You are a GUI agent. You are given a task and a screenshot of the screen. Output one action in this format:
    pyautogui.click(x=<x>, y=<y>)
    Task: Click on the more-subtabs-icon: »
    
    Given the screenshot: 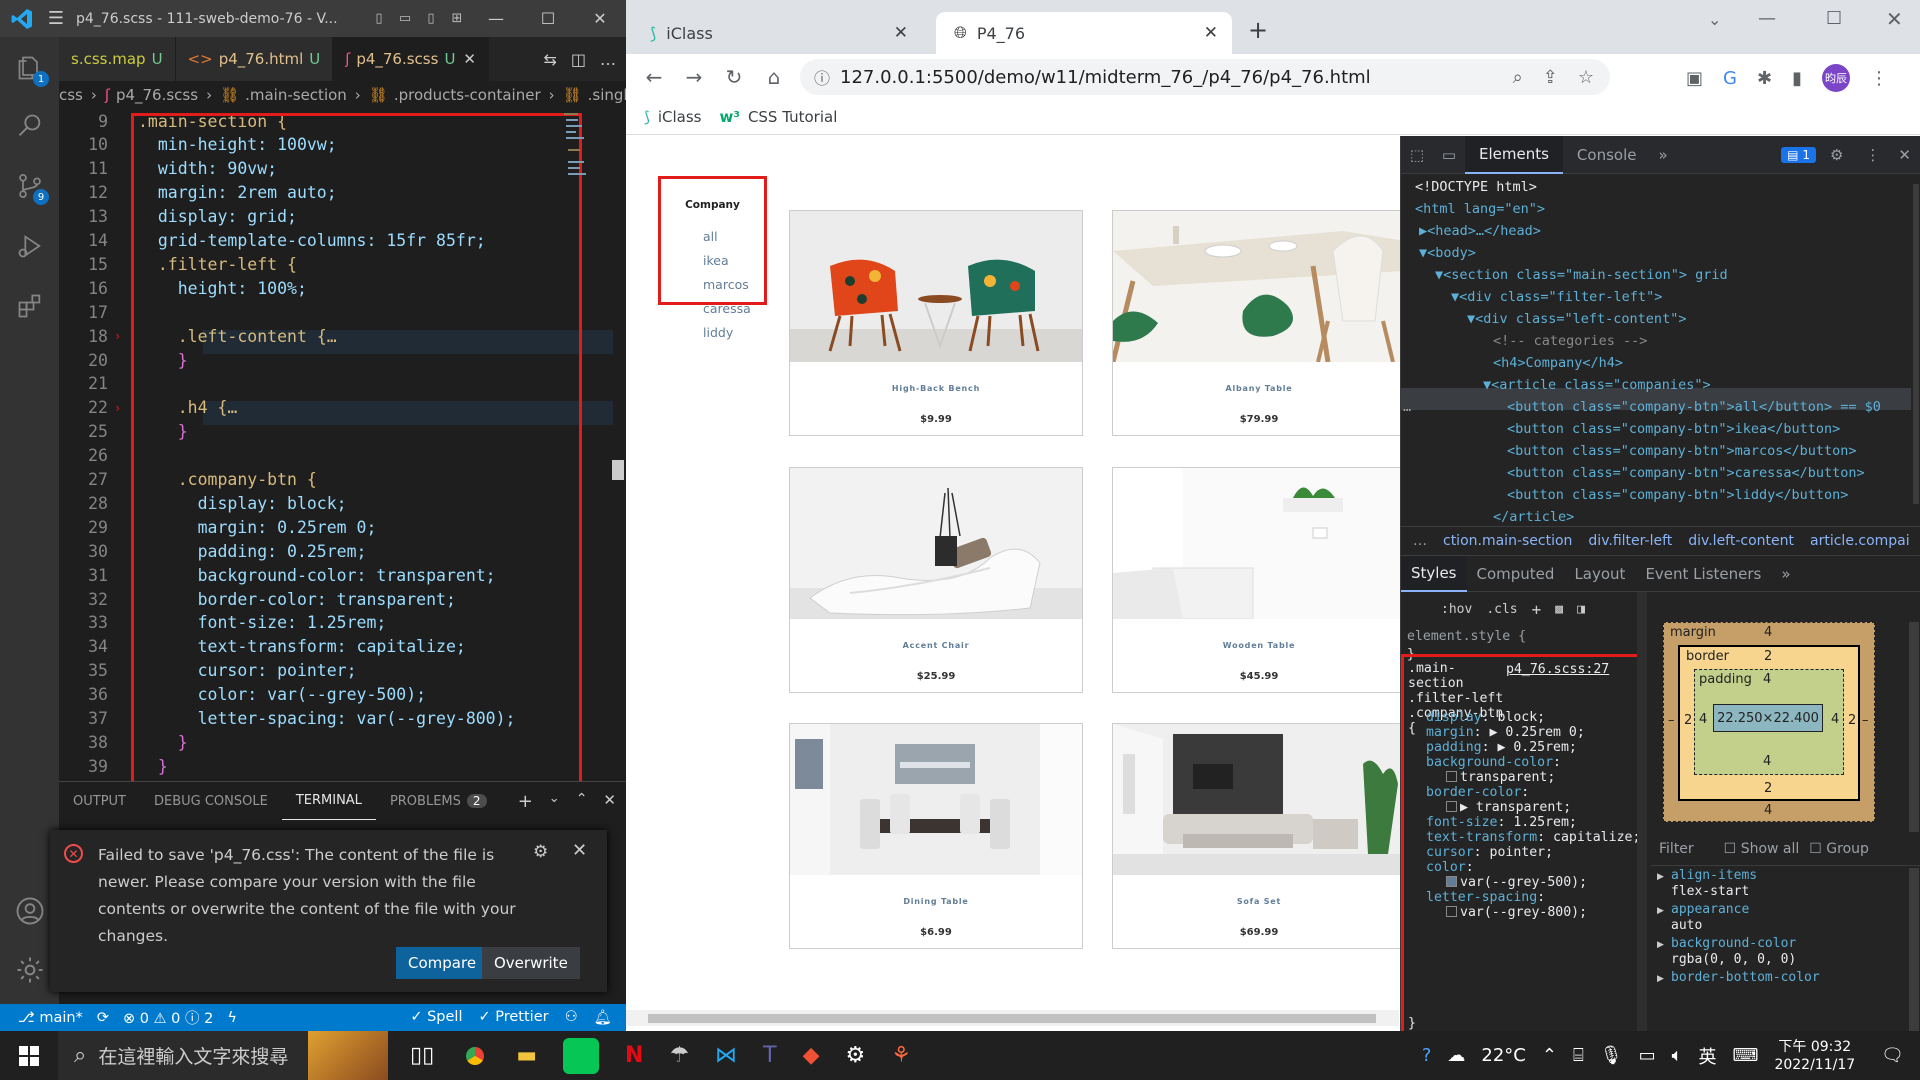 What is the action you would take?
    pyautogui.click(x=1785, y=574)
    